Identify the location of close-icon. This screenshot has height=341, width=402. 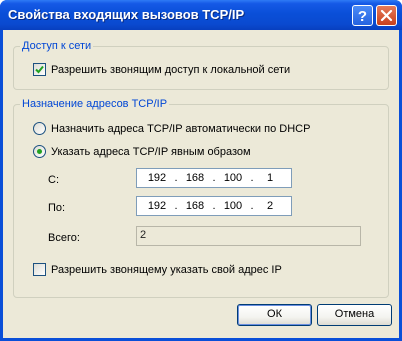
(386, 15).